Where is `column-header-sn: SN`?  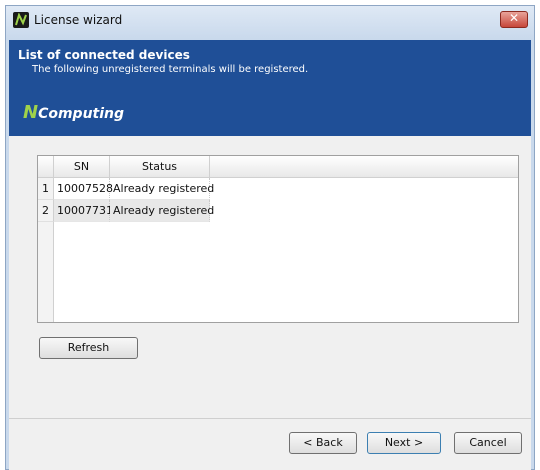 column-header-sn: SN is located at coordinates (82, 167).